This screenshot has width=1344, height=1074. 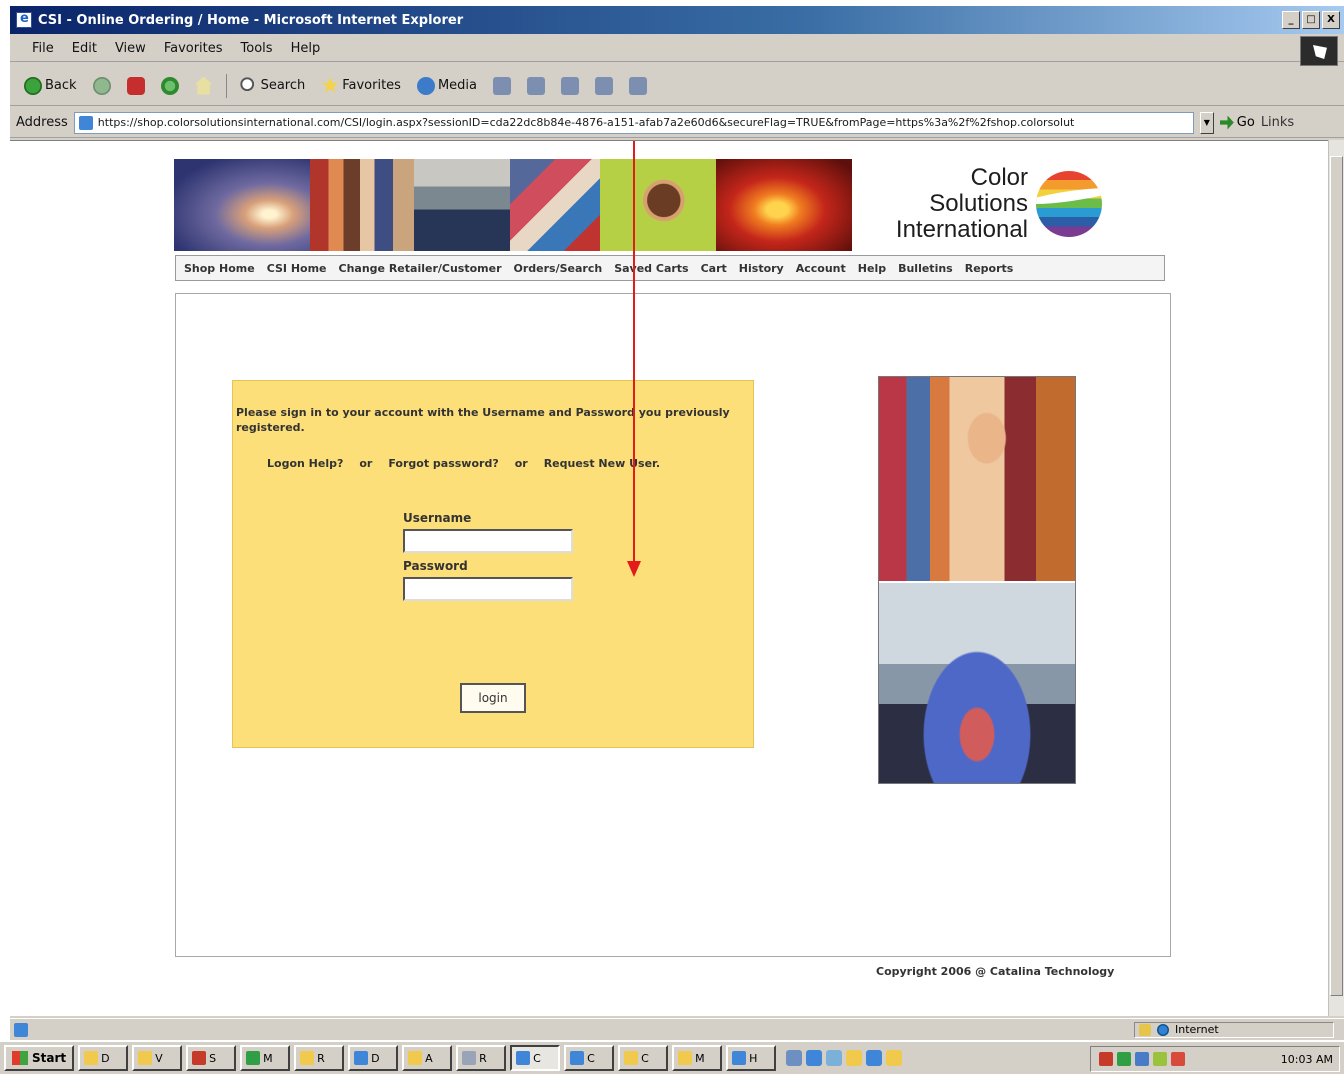 I want to click on start-label: Start, so click(x=49, y=1058).